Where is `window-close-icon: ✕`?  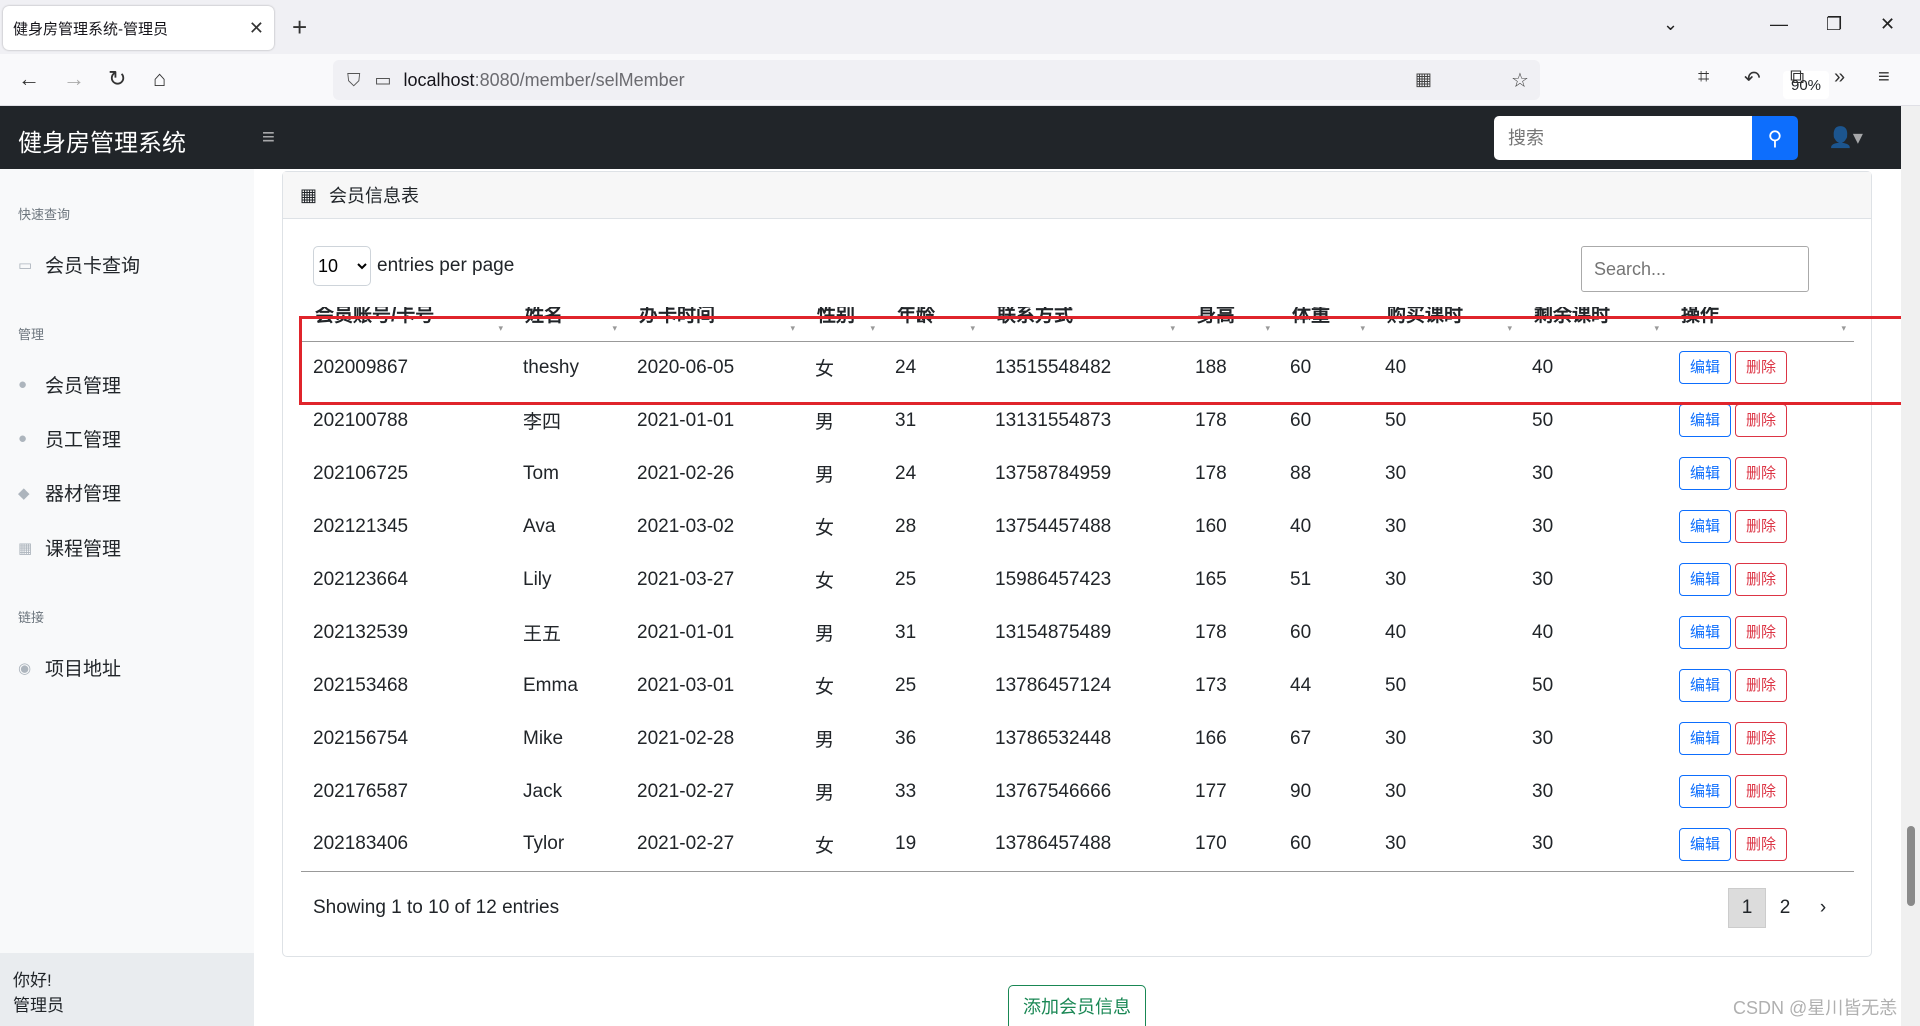
window-close-icon: ✕ is located at coordinates (1887, 24).